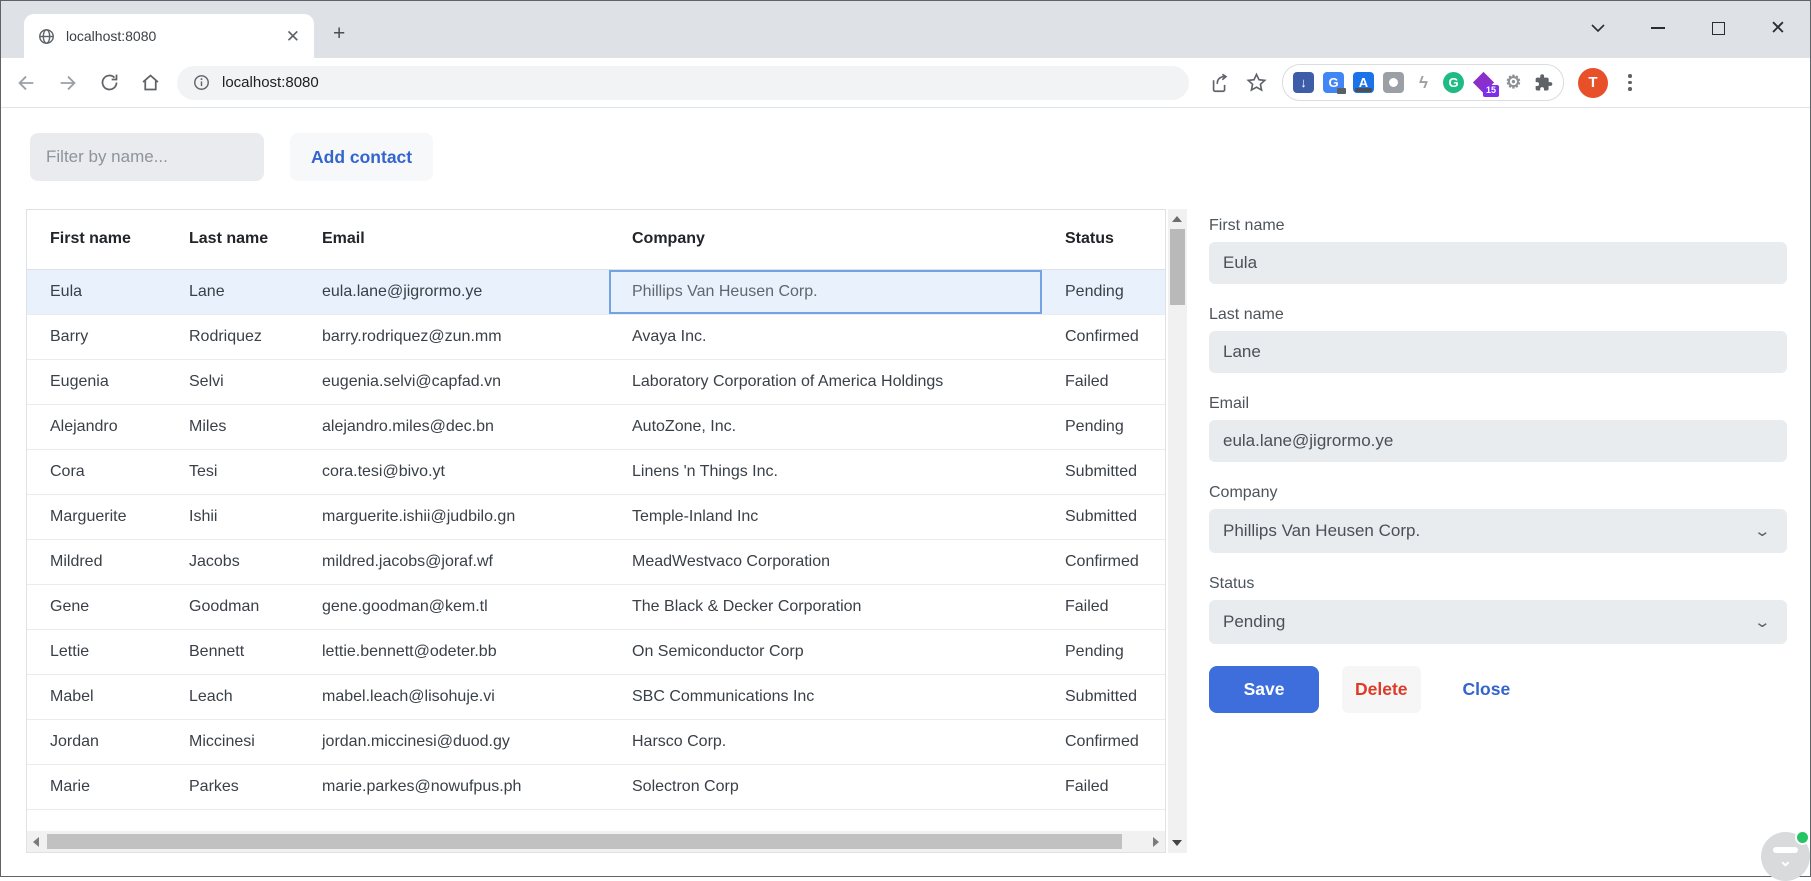  Describe the element at coordinates (293, 36) in the screenshot. I see `tab-close-icon: ✕` at that location.